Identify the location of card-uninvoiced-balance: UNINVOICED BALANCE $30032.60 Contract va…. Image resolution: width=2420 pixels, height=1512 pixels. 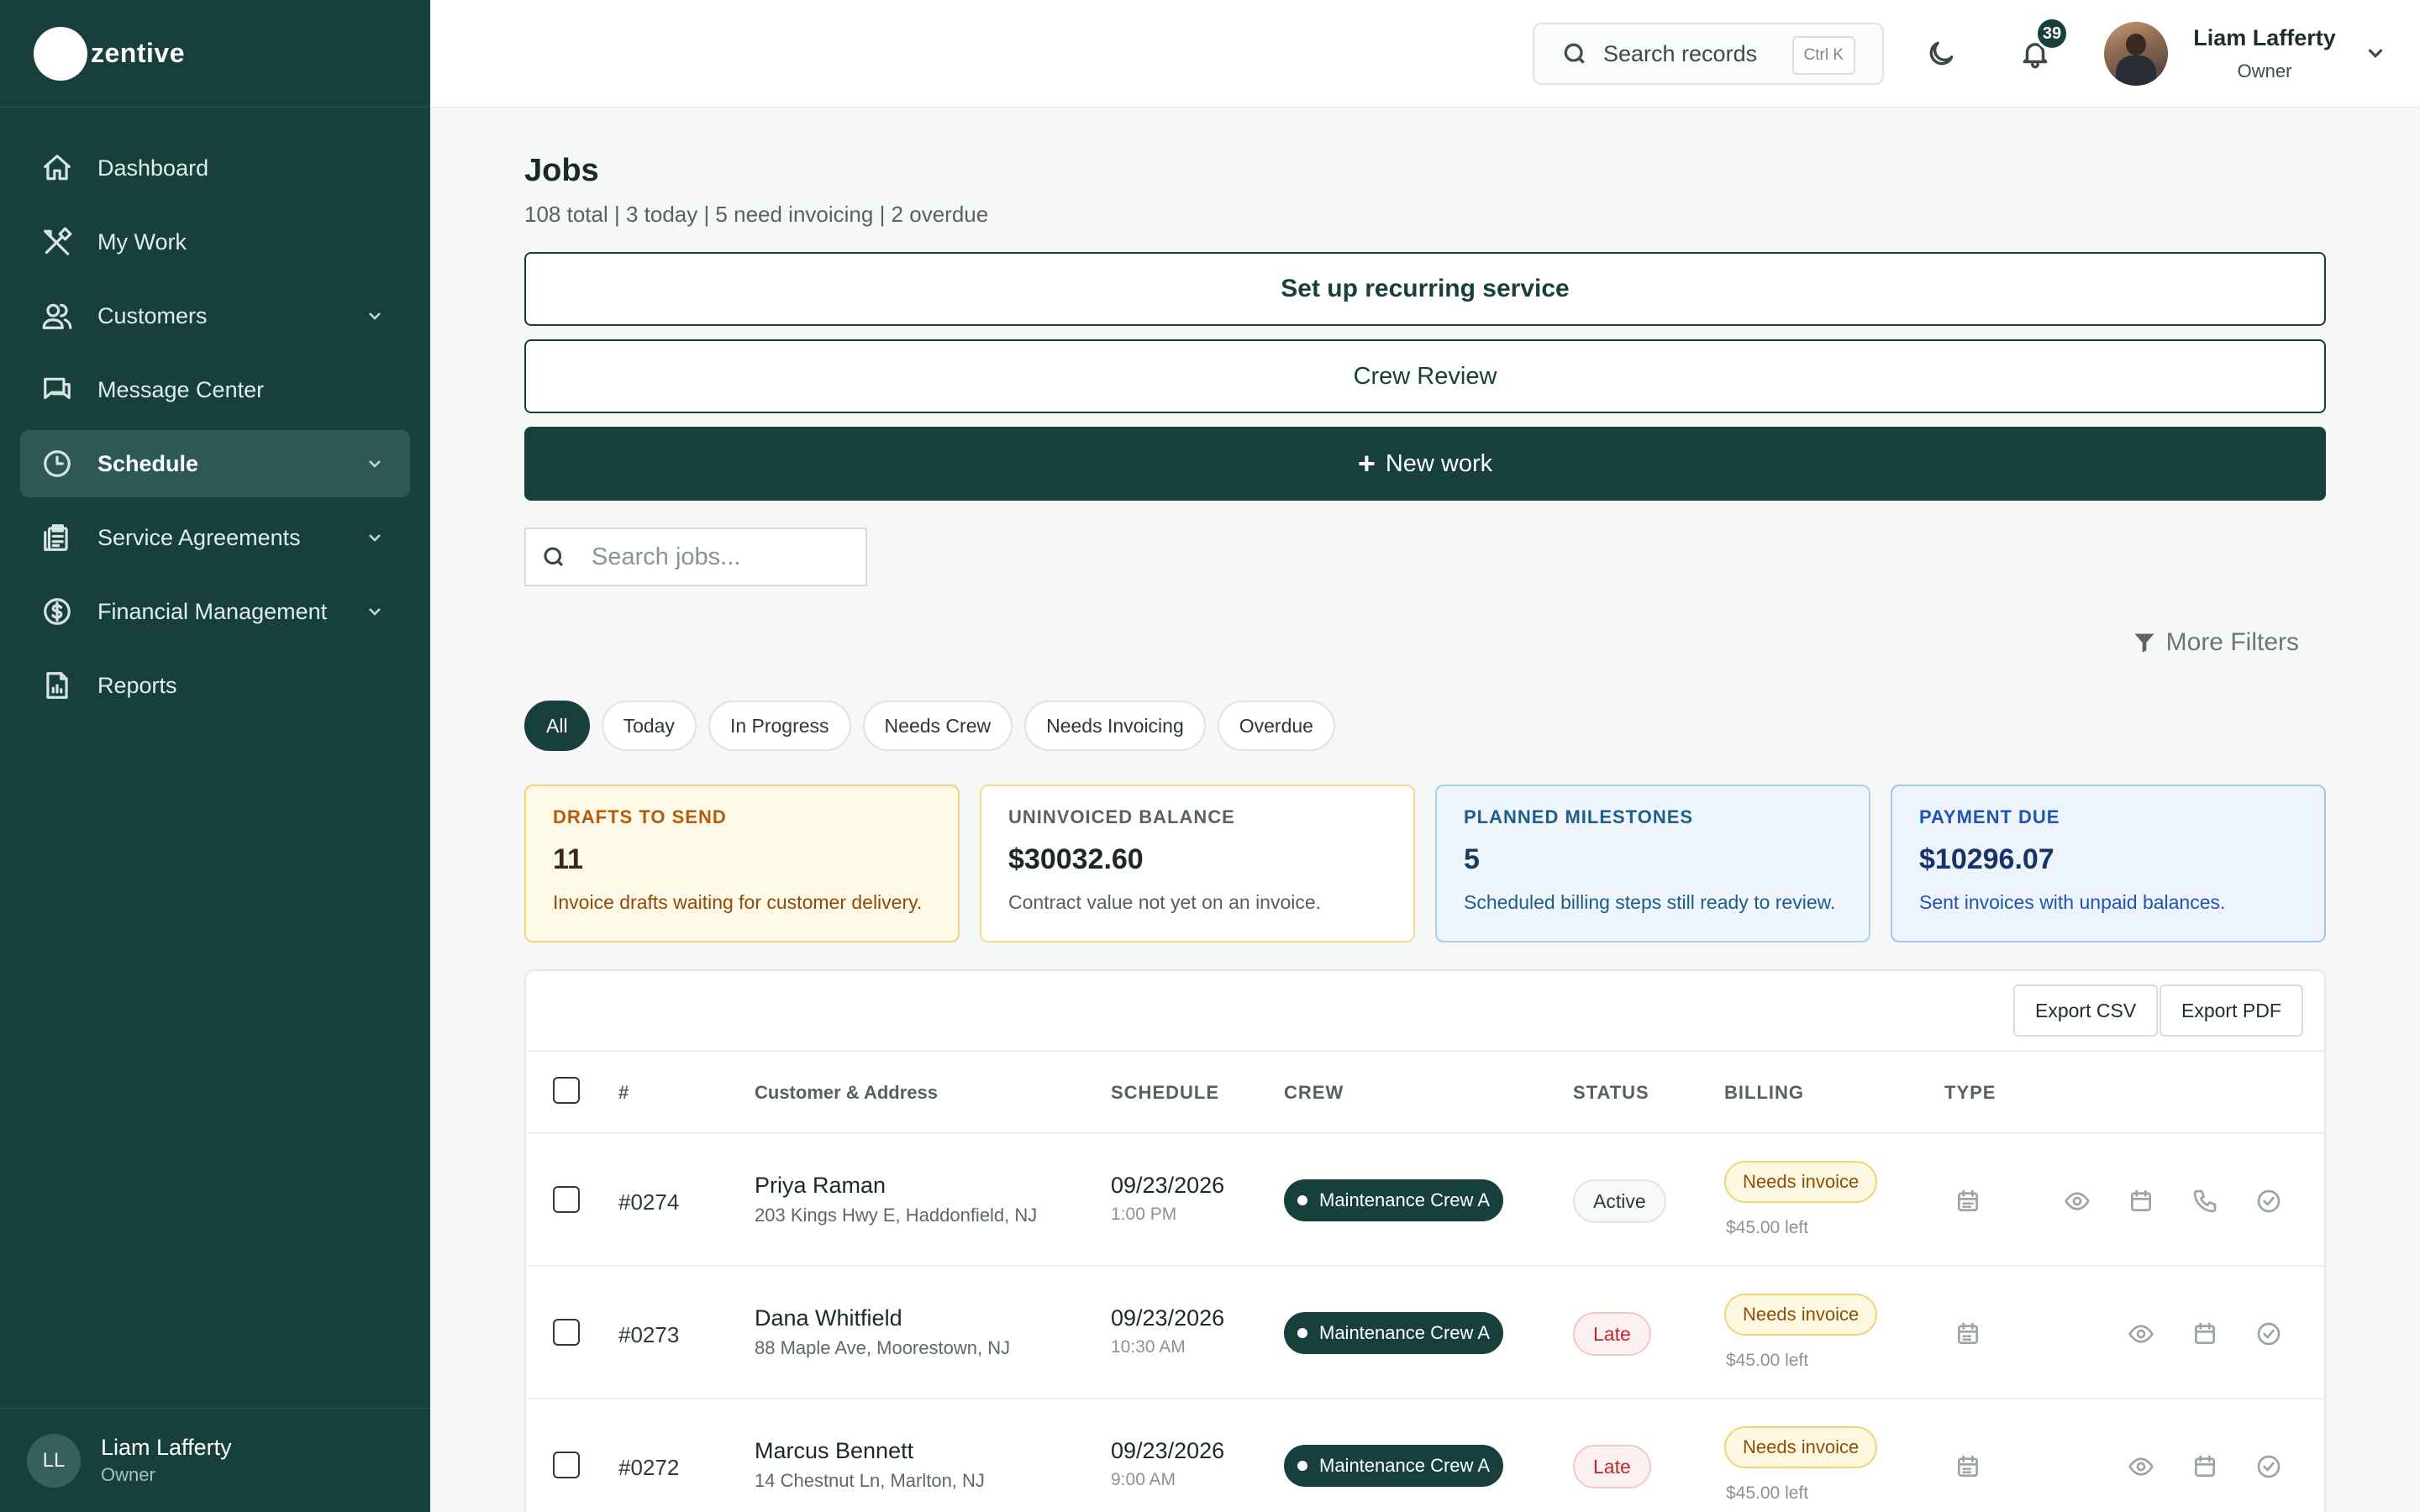
(1197, 863).